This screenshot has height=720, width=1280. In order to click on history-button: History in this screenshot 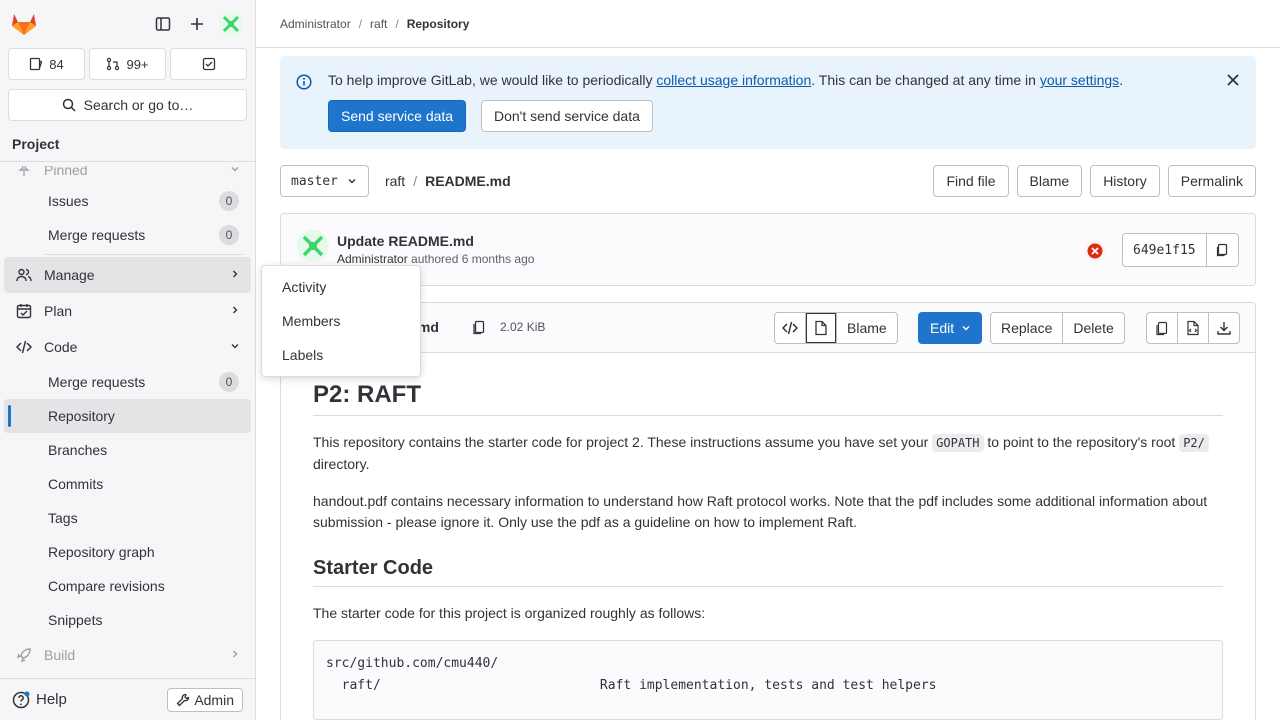, I will do `click(1125, 181)`.